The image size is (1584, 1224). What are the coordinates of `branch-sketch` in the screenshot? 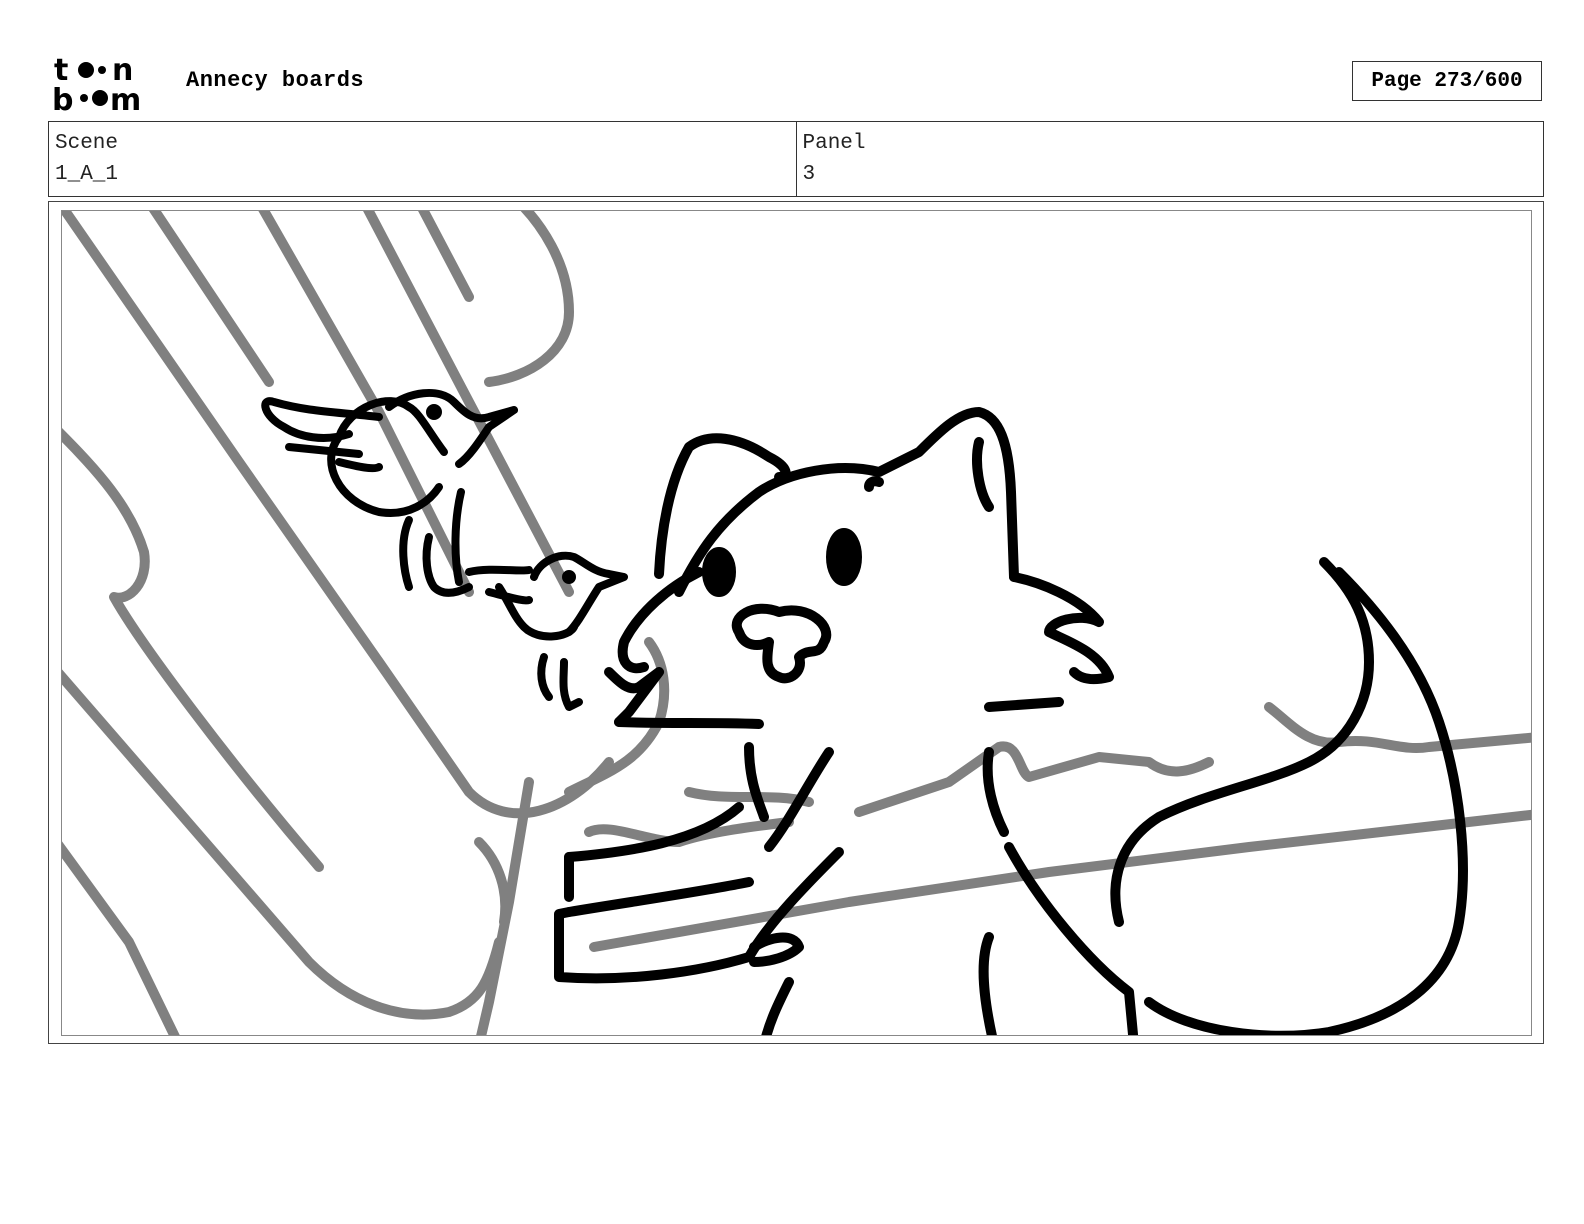 It's located at (1058, 827).